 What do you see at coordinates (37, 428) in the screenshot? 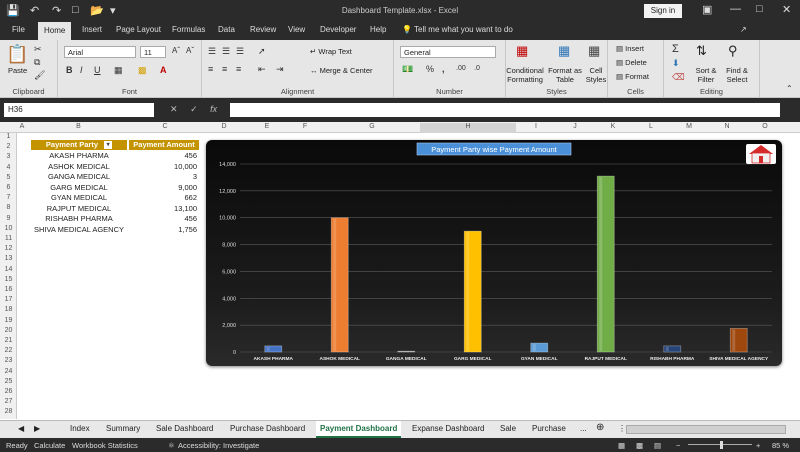
I see `sheet-scroll-right-icon: ▶` at bounding box center [37, 428].